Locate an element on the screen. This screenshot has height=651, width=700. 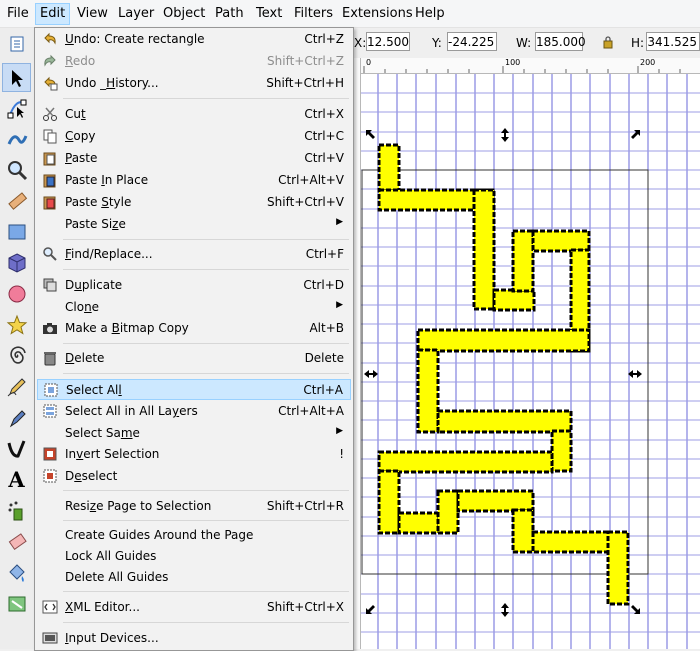
menu-shortcut: Ctrl+Z is located at coordinates (324, 39).